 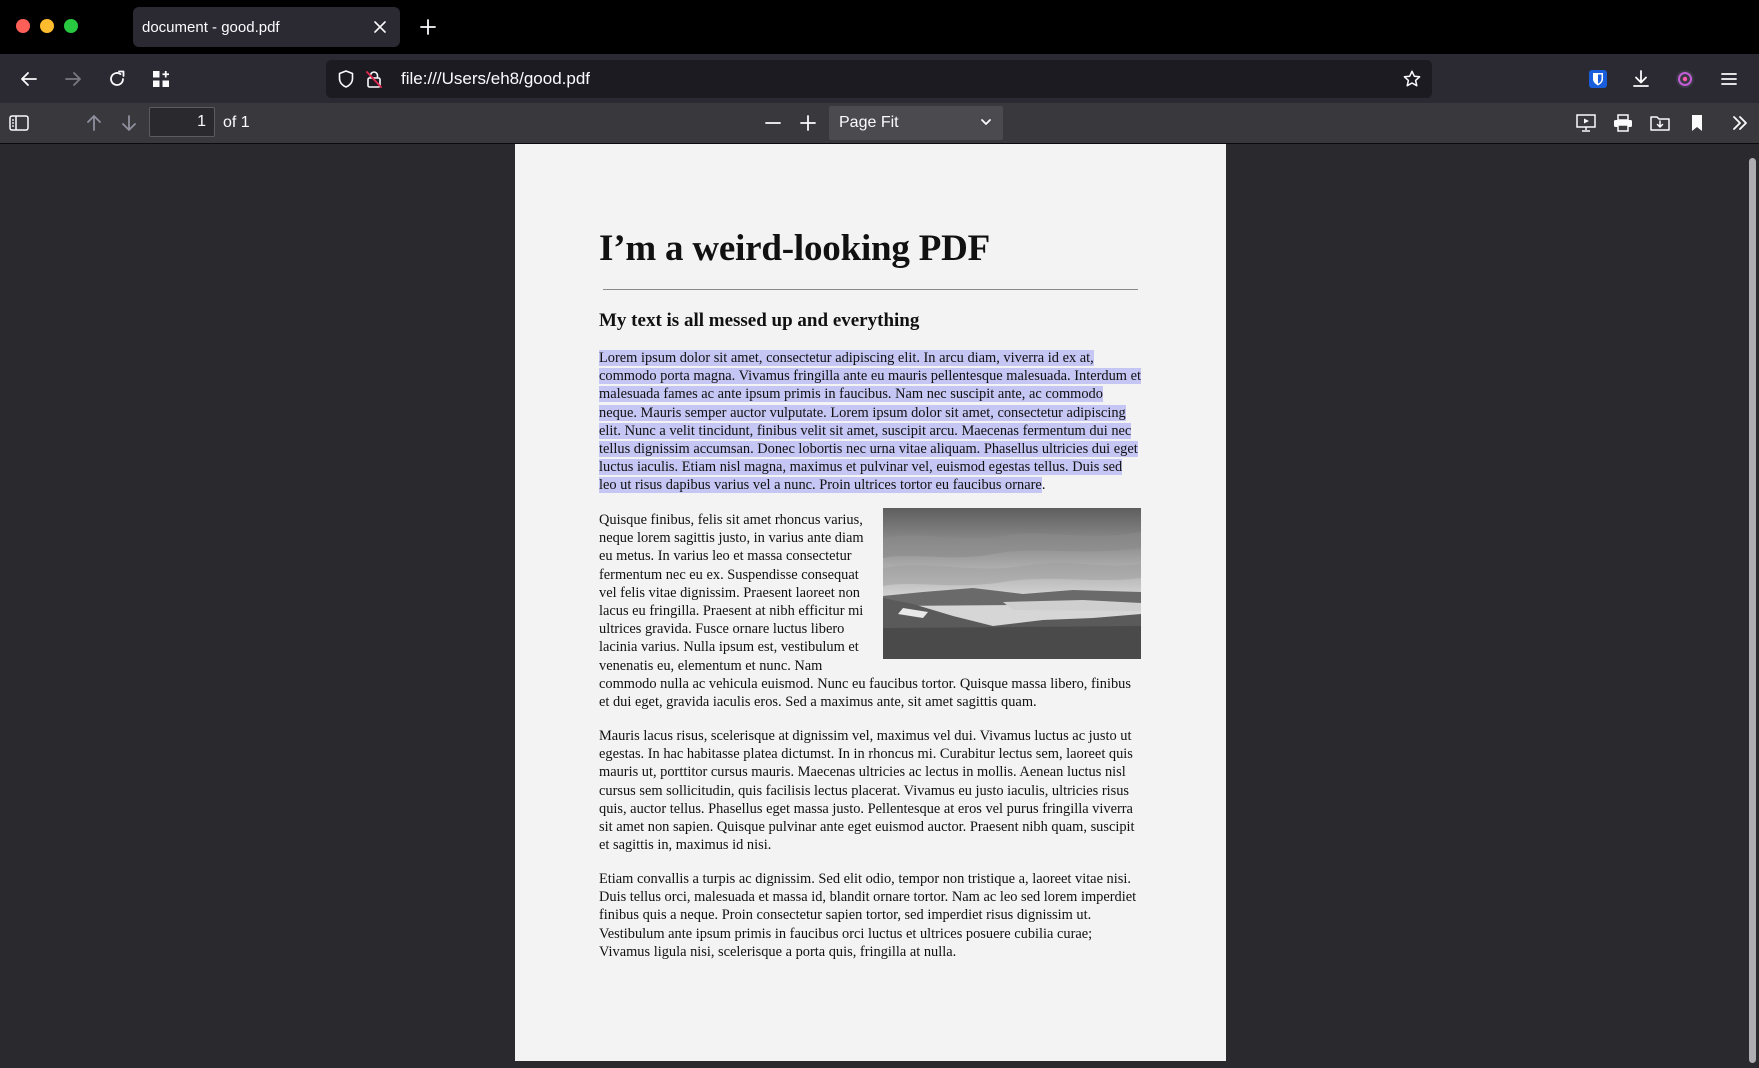 What do you see at coordinates (1623, 123) in the screenshot?
I see `print-icon` at bounding box center [1623, 123].